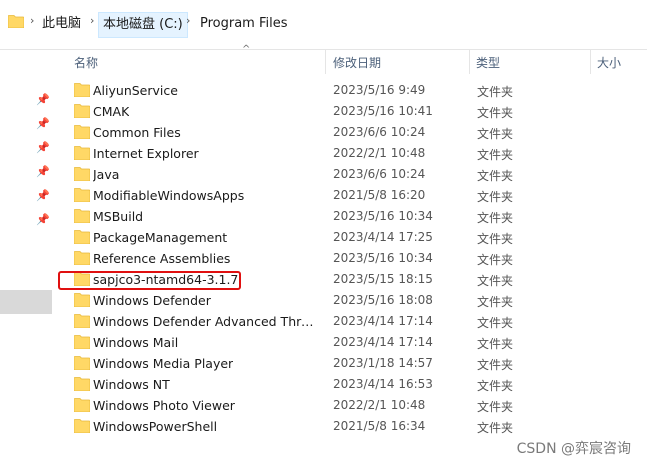  I want to click on list-item: Windows Defender 2023/5/16 18:08 文件夹, so click(349, 300).